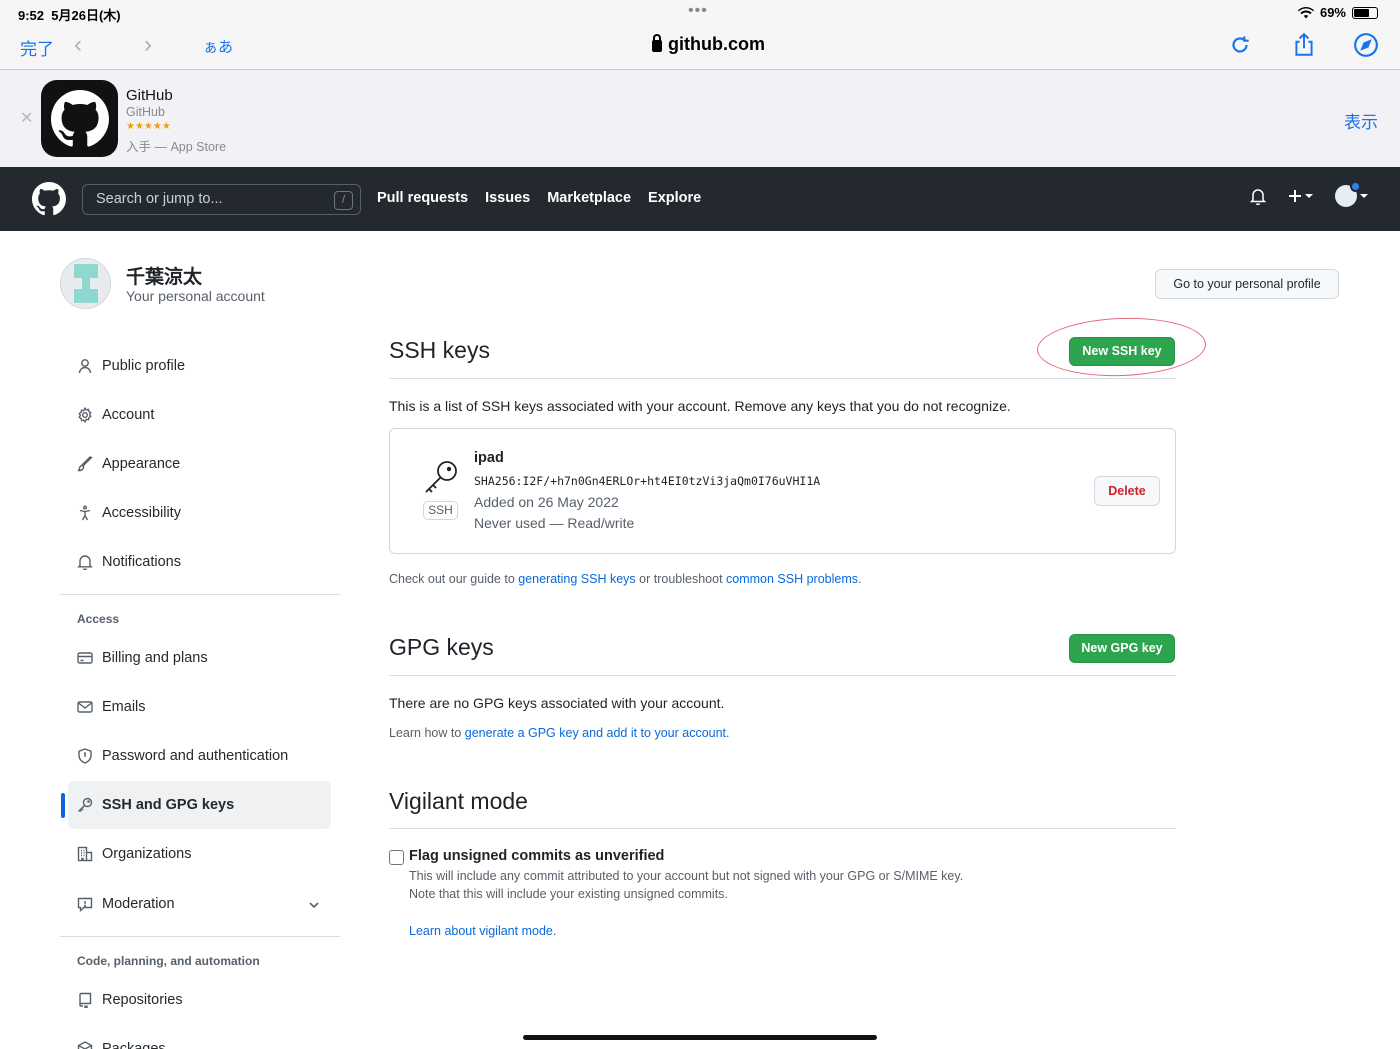 Image resolution: width=1400 pixels, height=1049 pixels. I want to click on credit-card-icon, so click(85, 658).